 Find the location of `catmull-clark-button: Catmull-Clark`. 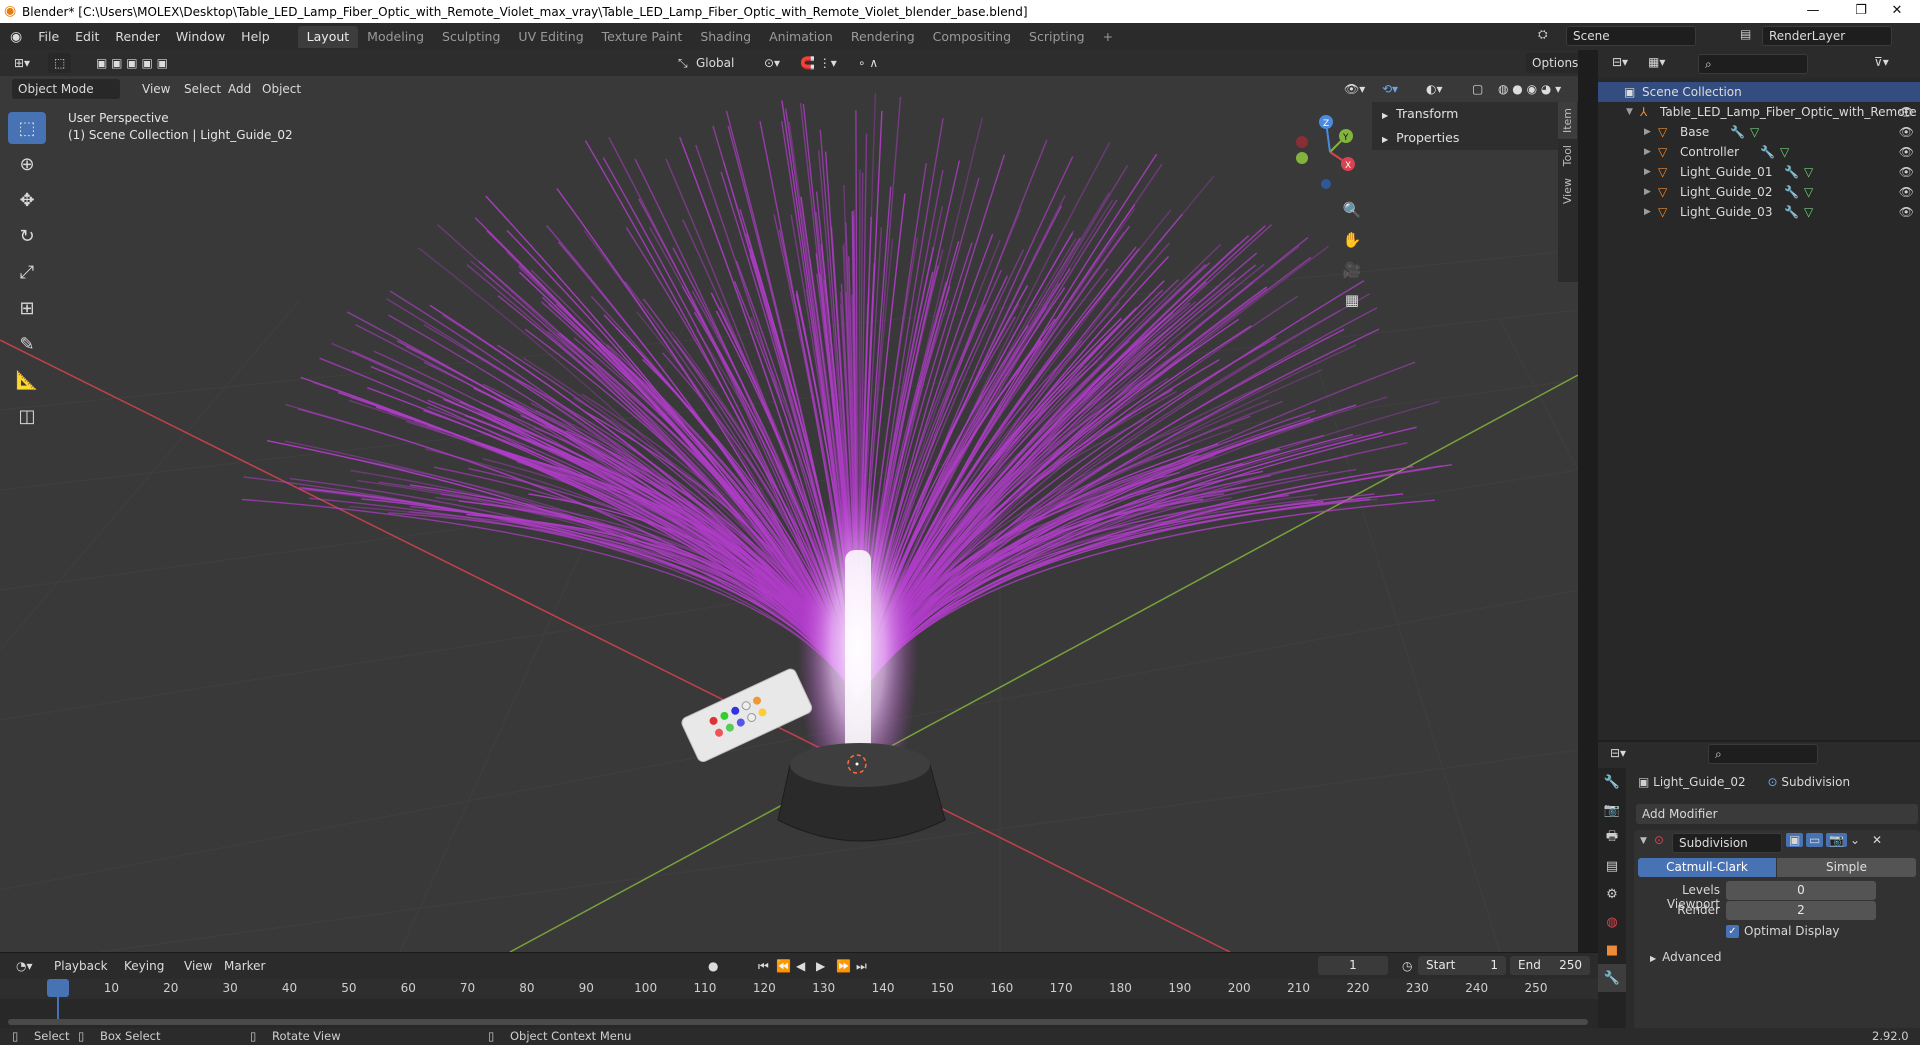

catmull-clark-button: Catmull-Clark is located at coordinates (1707, 867).